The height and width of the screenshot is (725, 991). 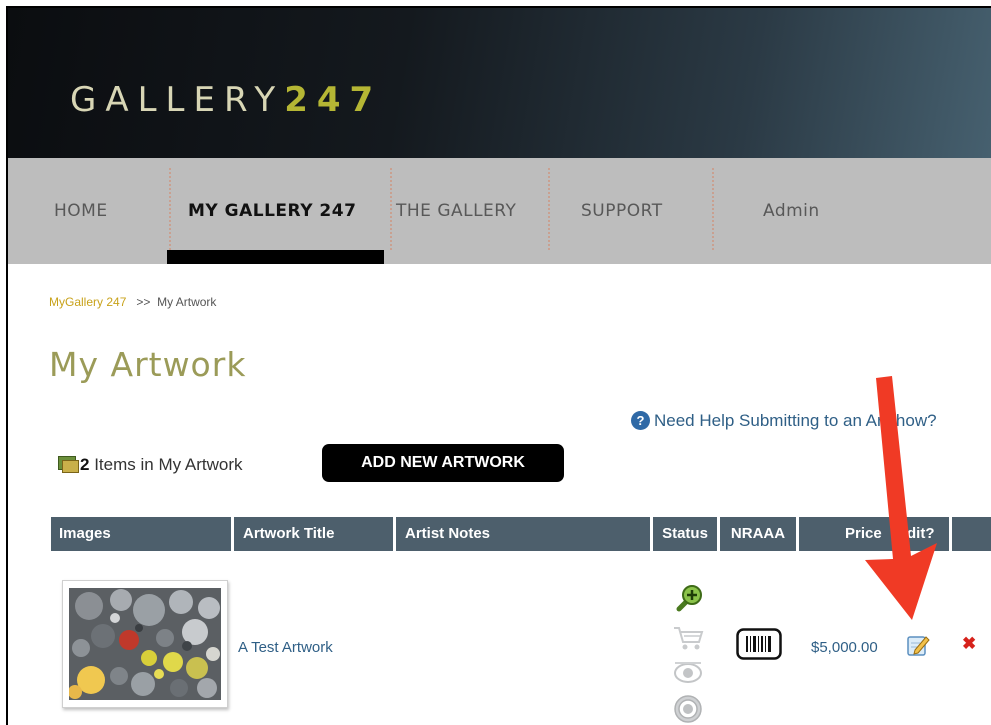 I want to click on add-new-artwork-button: ADD NEW ARTWORK, so click(x=443, y=463).